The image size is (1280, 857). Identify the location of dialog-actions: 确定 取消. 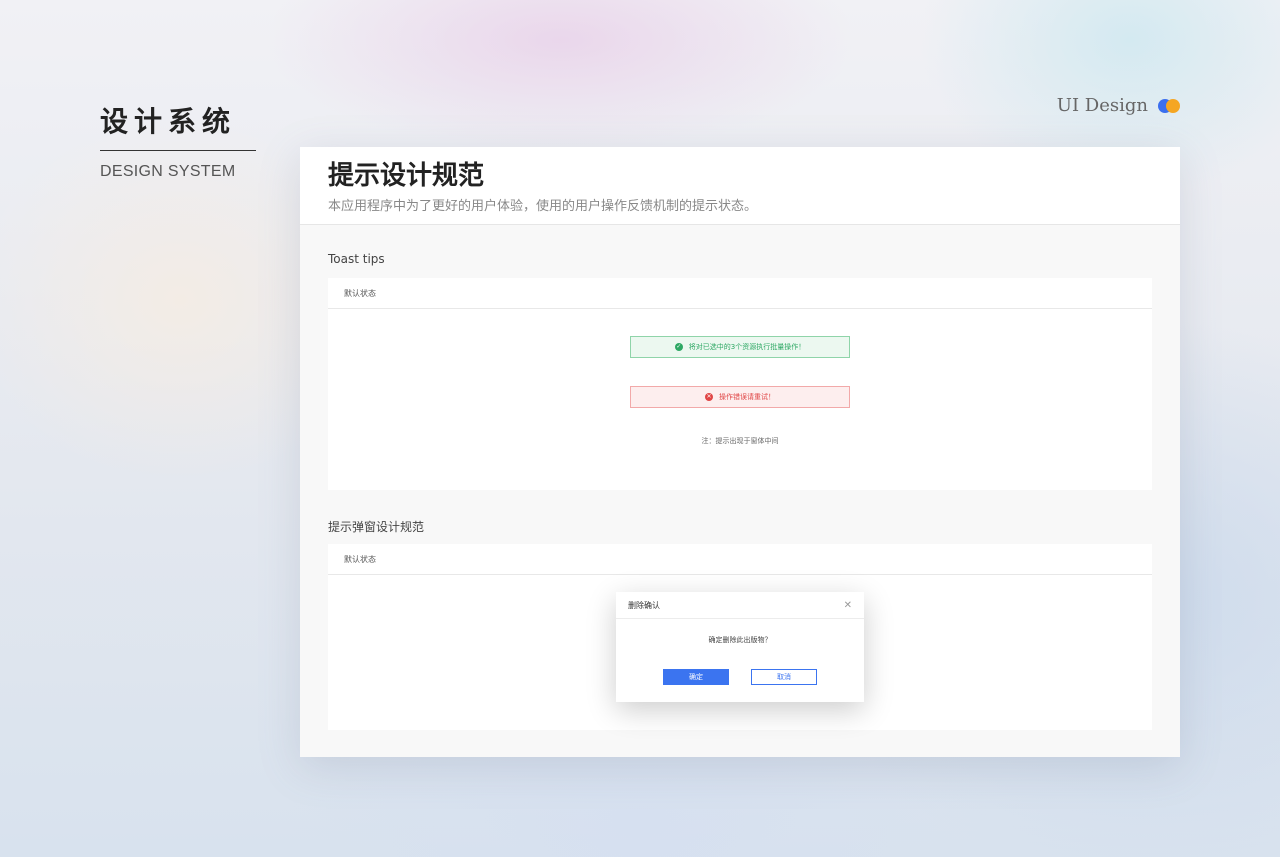
(740, 677).